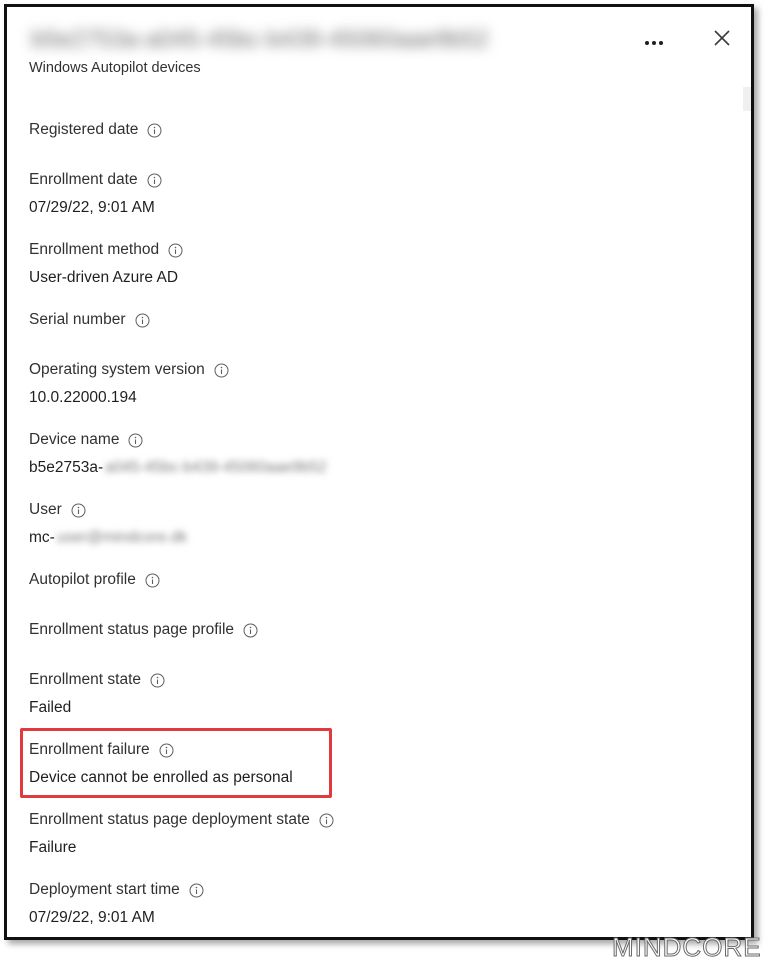  I want to click on field-esp-profile: Enrollment status page profile, so click(329, 630).